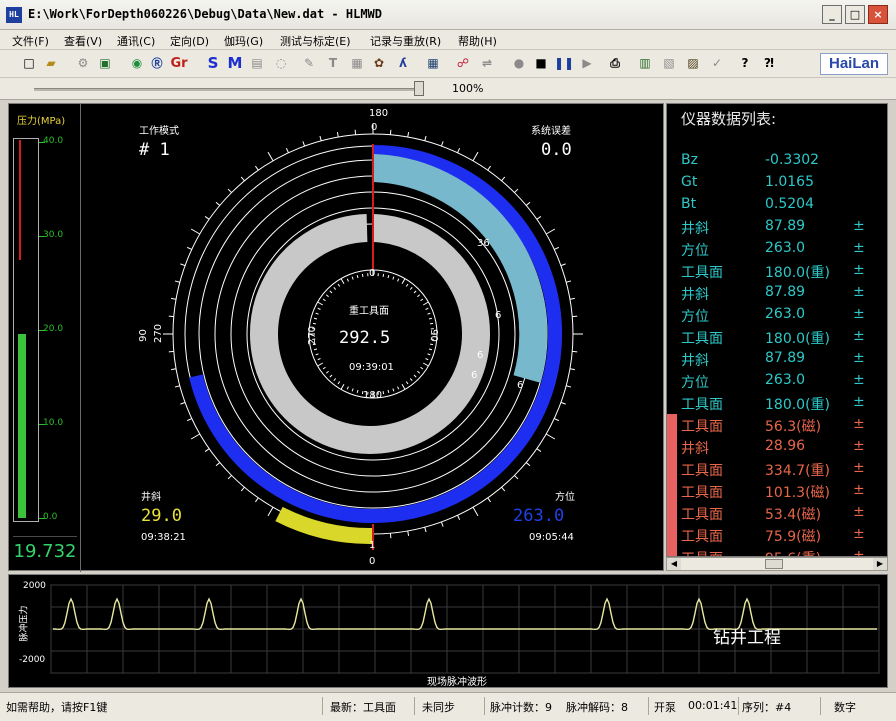  What do you see at coordinates (745, 63) in the screenshot?
I see `help-icon: ?` at bounding box center [745, 63].